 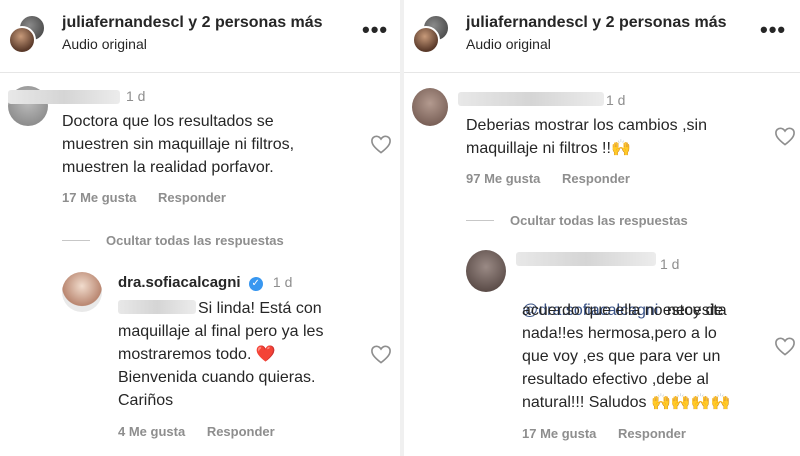 What do you see at coordinates (153, 197) in the screenshot?
I see `comment-actions: 17 Me gusta Responder` at bounding box center [153, 197].